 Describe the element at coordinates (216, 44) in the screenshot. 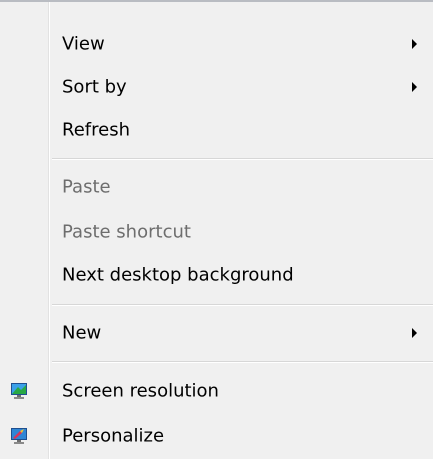

I see `menu-item-view: View` at that location.